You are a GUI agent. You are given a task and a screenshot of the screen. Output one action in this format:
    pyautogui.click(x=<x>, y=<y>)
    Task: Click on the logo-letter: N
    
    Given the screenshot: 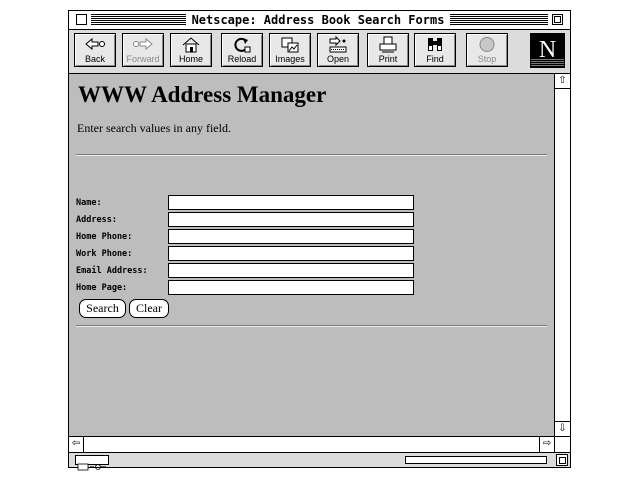 What is the action you would take?
    pyautogui.click(x=547, y=50)
    